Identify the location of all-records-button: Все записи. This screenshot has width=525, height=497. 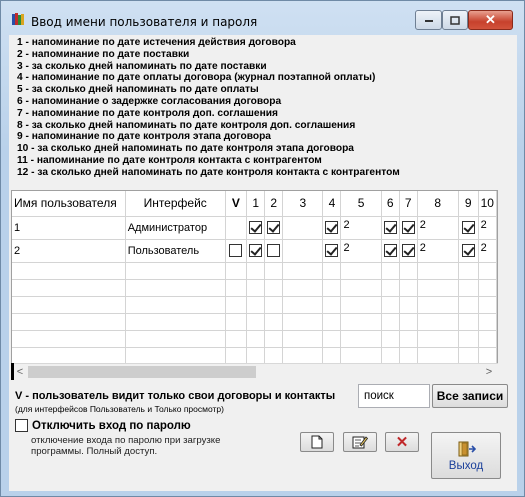
(470, 396).